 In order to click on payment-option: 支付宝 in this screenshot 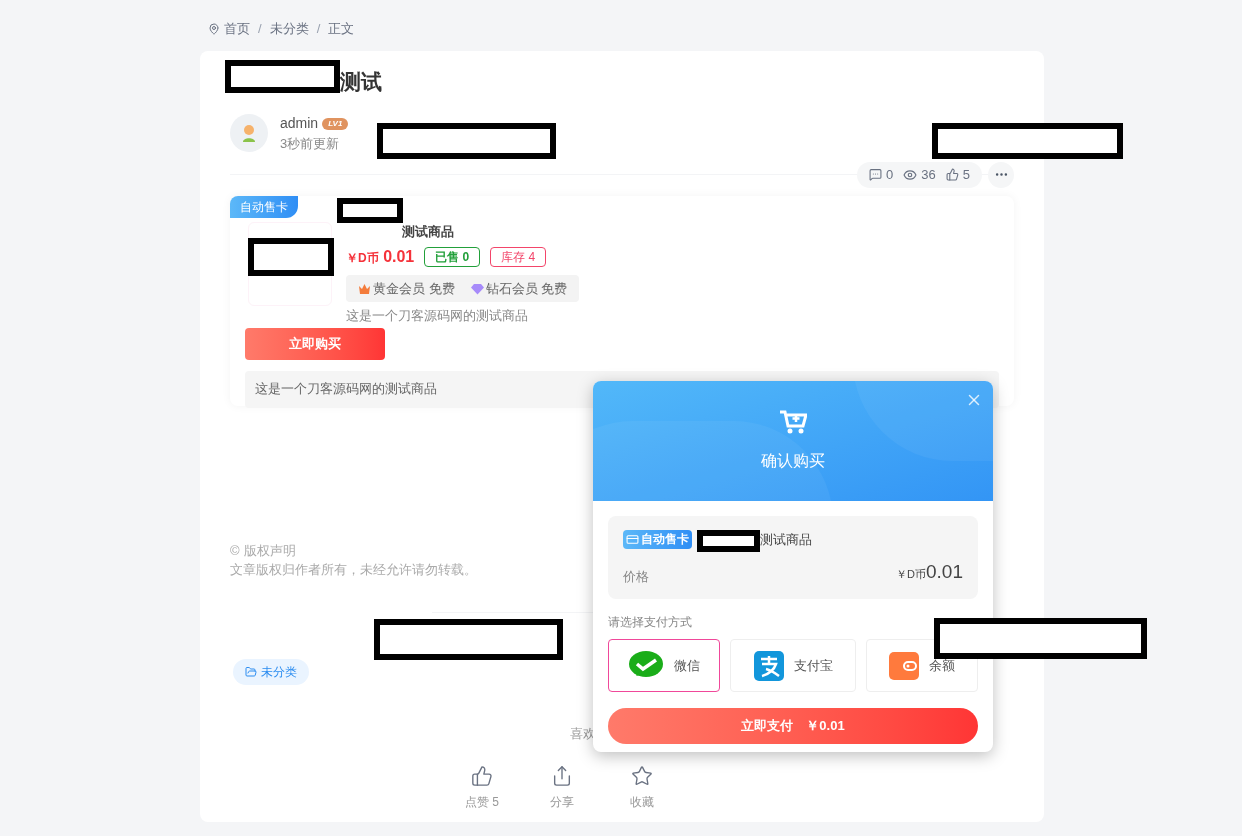, I will do `click(793, 665)`.